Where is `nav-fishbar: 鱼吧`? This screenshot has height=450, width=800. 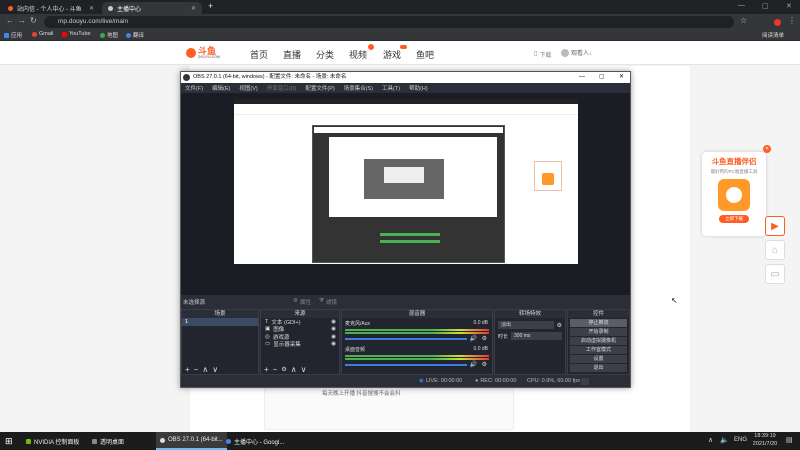
nav-fishbar: 鱼吧 is located at coordinates (425, 54).